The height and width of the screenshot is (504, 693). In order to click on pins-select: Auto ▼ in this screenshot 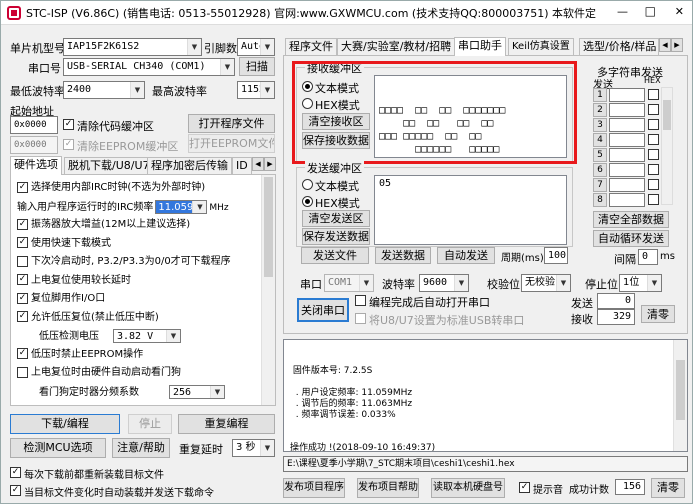, I will do `click(256, 47)`.